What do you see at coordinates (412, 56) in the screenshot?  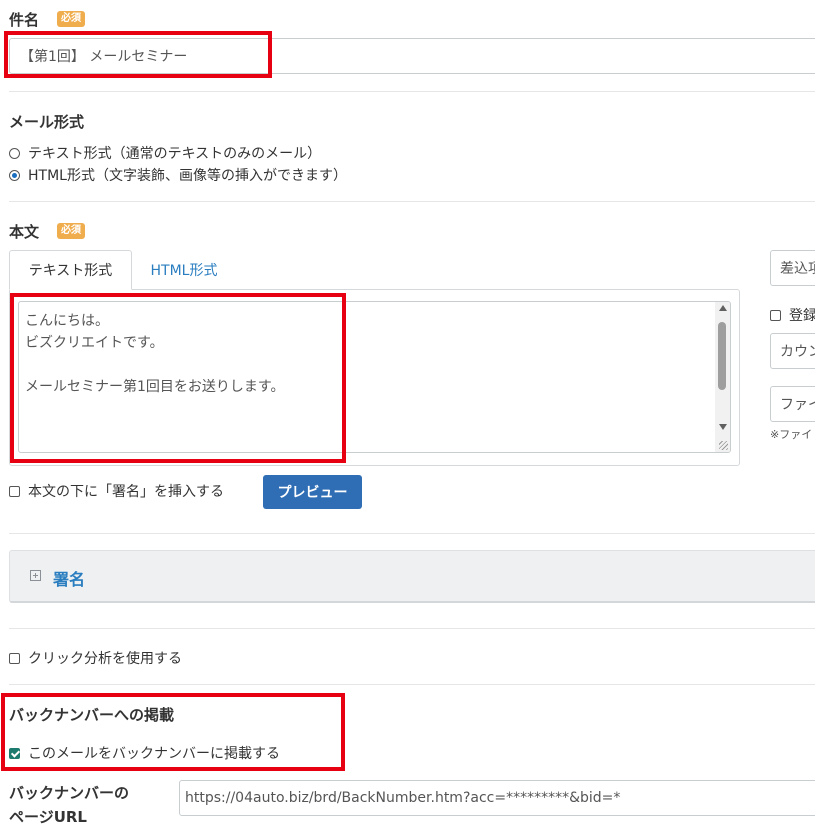 I see `subject-input: 【第1回】 メールセミナー` at bounding box center [412, 56].